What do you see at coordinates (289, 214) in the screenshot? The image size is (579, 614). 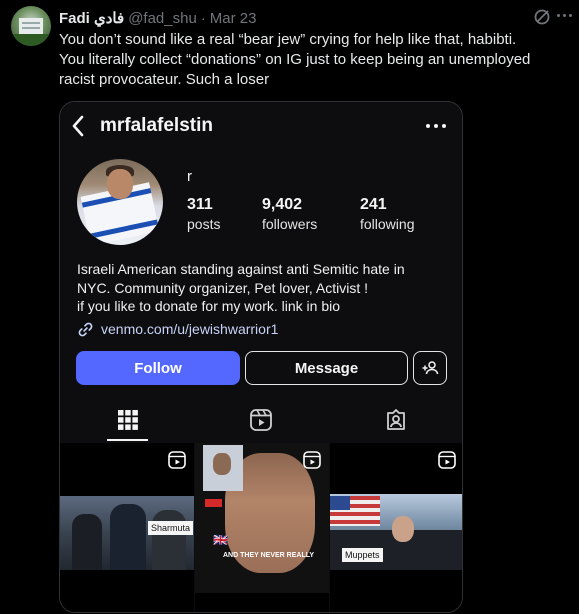 I see `ig-stat-followers: 9,402 followers` at bounding box center [289, 214].